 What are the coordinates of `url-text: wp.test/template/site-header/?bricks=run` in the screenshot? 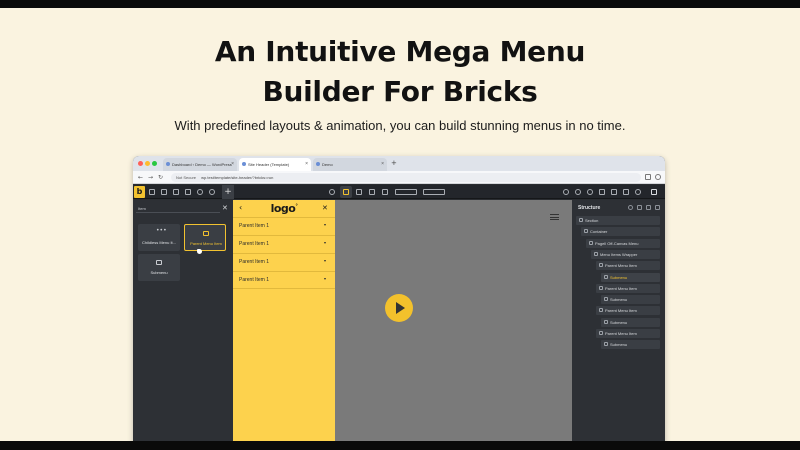 It's located at (237, 177).